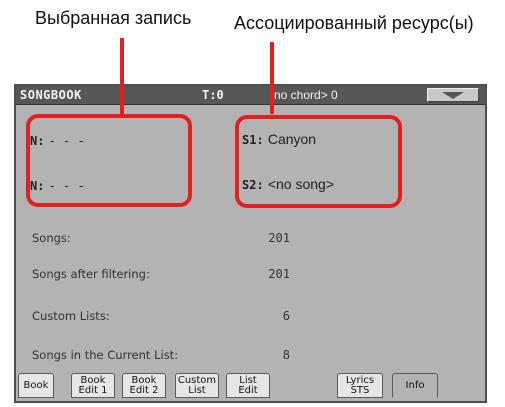  I want to click on stat-row-songs-in-current-list: Songs in the Current List: 8, so click(250, 357).